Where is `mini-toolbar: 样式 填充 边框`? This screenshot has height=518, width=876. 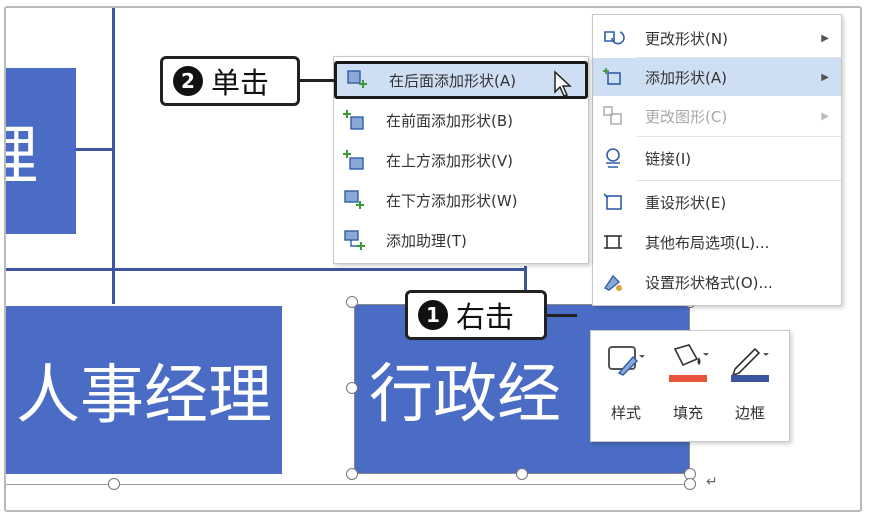
mini-toolbar: 样式 填充 边框 is located at coordinates (690, 386).